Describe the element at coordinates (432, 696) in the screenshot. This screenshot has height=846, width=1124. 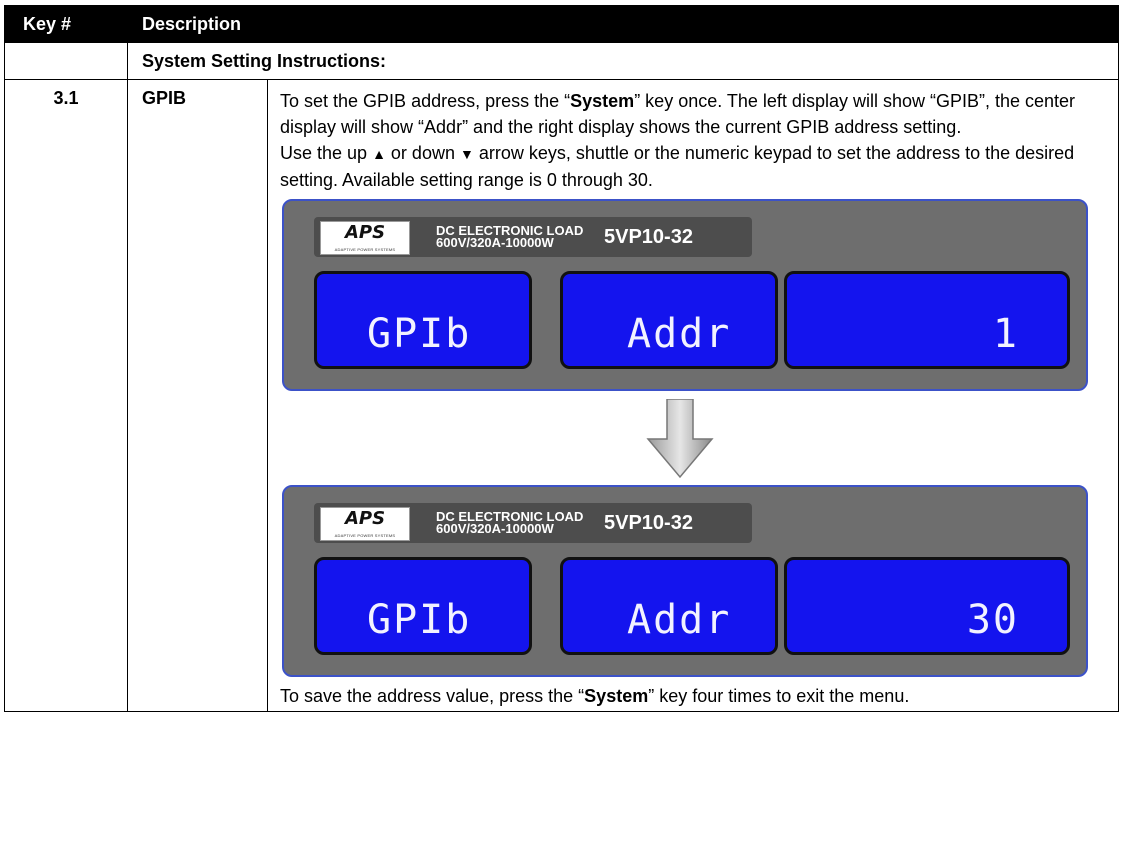
I see `para3-text-a: To save the address value, press the “` at that location.